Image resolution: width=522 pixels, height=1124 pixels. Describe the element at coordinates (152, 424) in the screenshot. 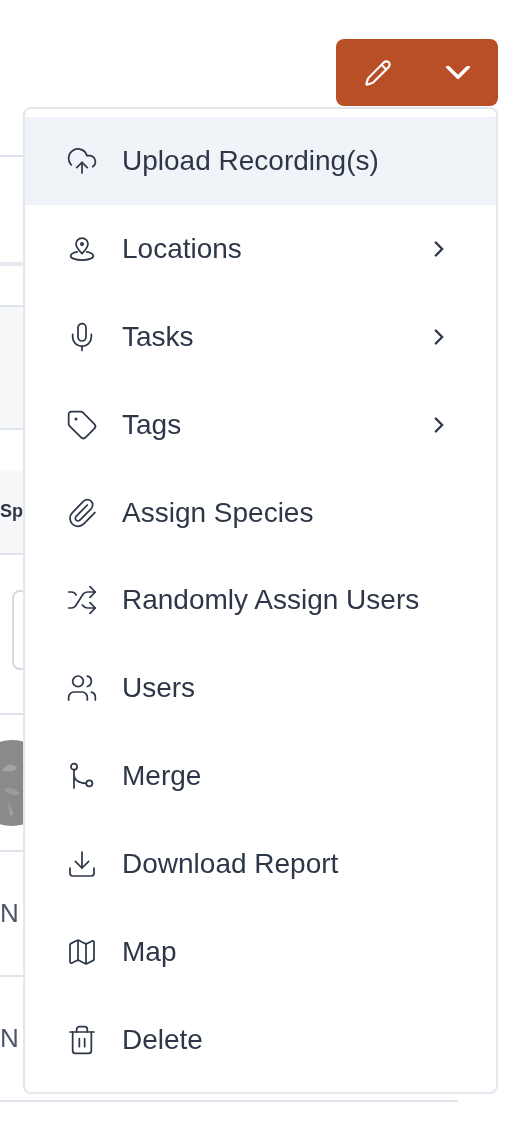

I see `menu-item-label: Tags` at that location.